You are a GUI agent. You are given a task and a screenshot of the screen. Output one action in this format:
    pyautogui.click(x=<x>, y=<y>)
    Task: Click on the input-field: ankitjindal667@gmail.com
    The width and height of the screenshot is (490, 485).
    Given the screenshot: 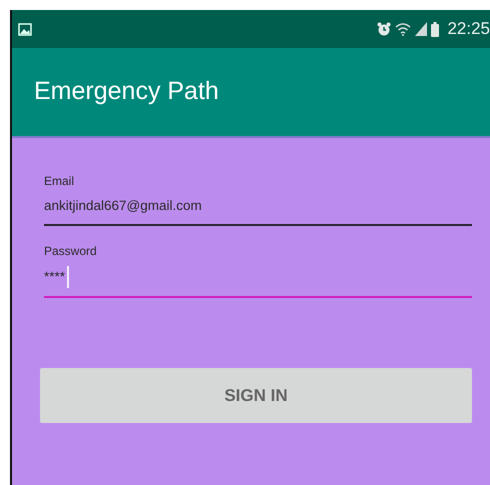 What is the action you would take?
    pyautogui.click(x=258, y=208)
    